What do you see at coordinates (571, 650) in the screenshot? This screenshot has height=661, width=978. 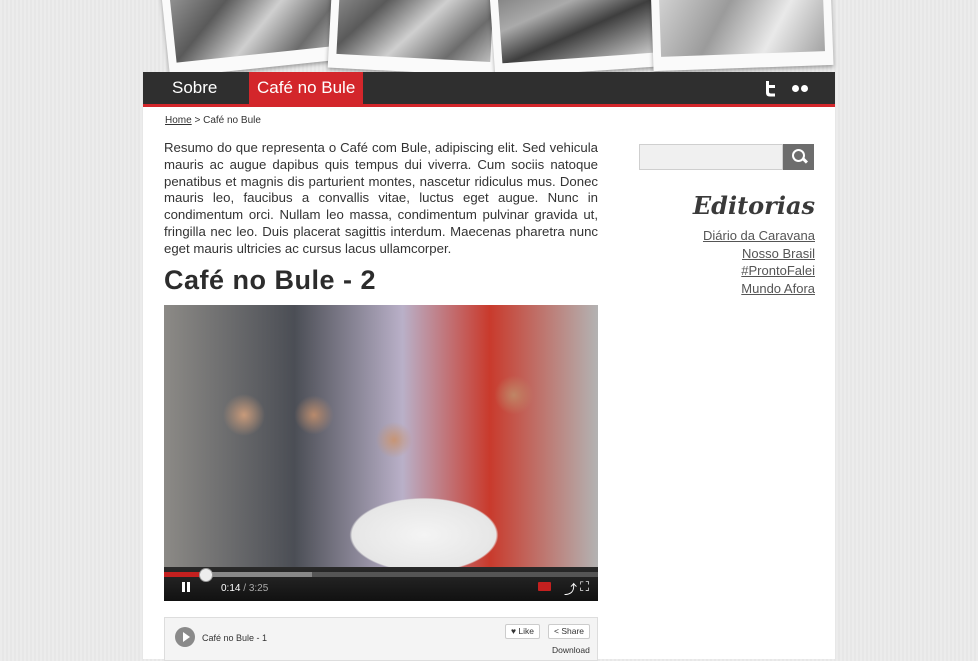 I see `download-link: Download` at bounding box center [571, 650].